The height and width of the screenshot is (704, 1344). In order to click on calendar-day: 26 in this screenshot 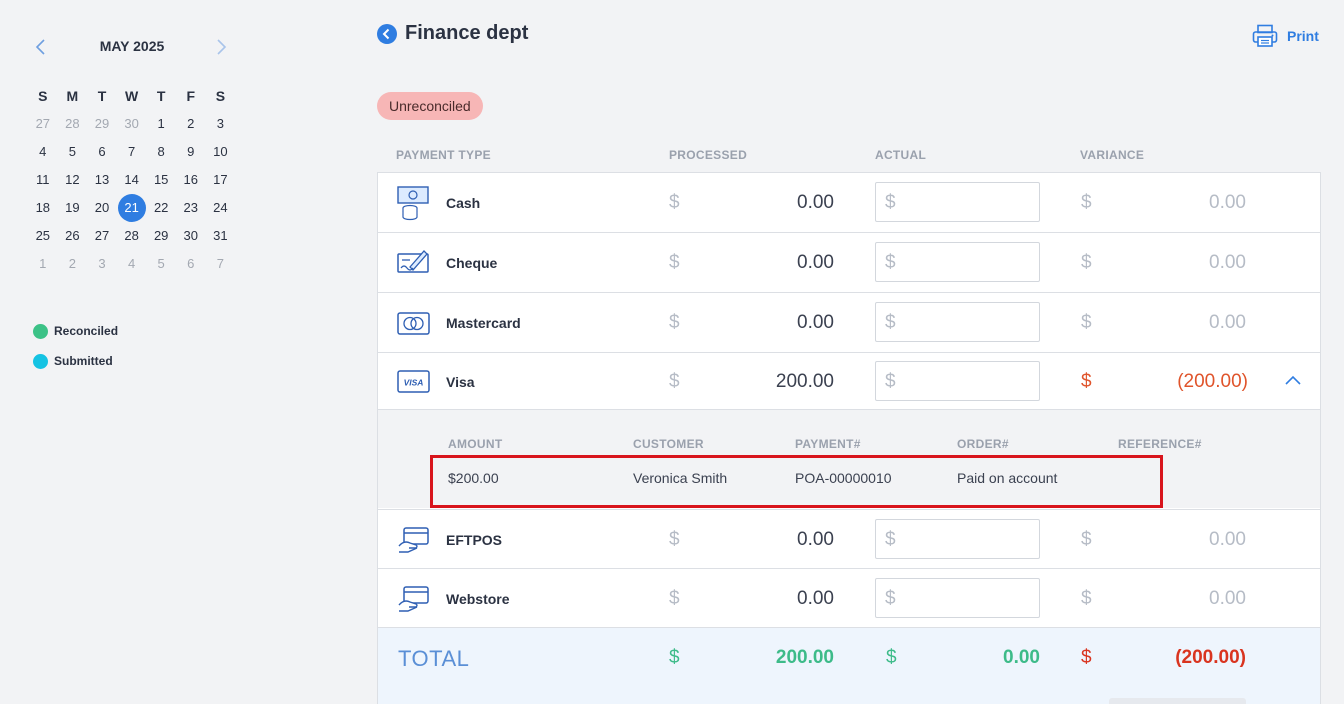, I will do `click(73, 236)`.